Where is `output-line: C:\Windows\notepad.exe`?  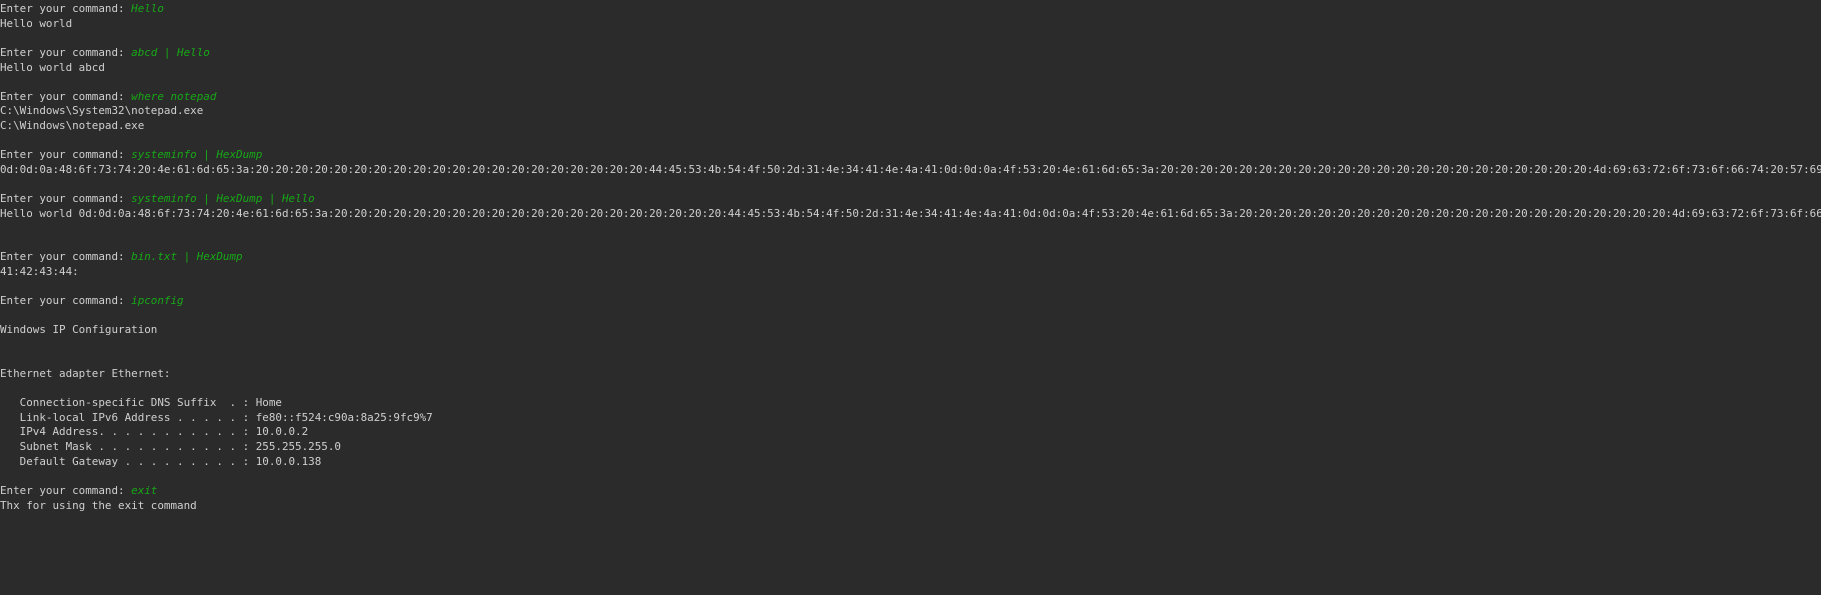 output-line: C:\Windows\notepad.exe is located at coordinates (72, 125).